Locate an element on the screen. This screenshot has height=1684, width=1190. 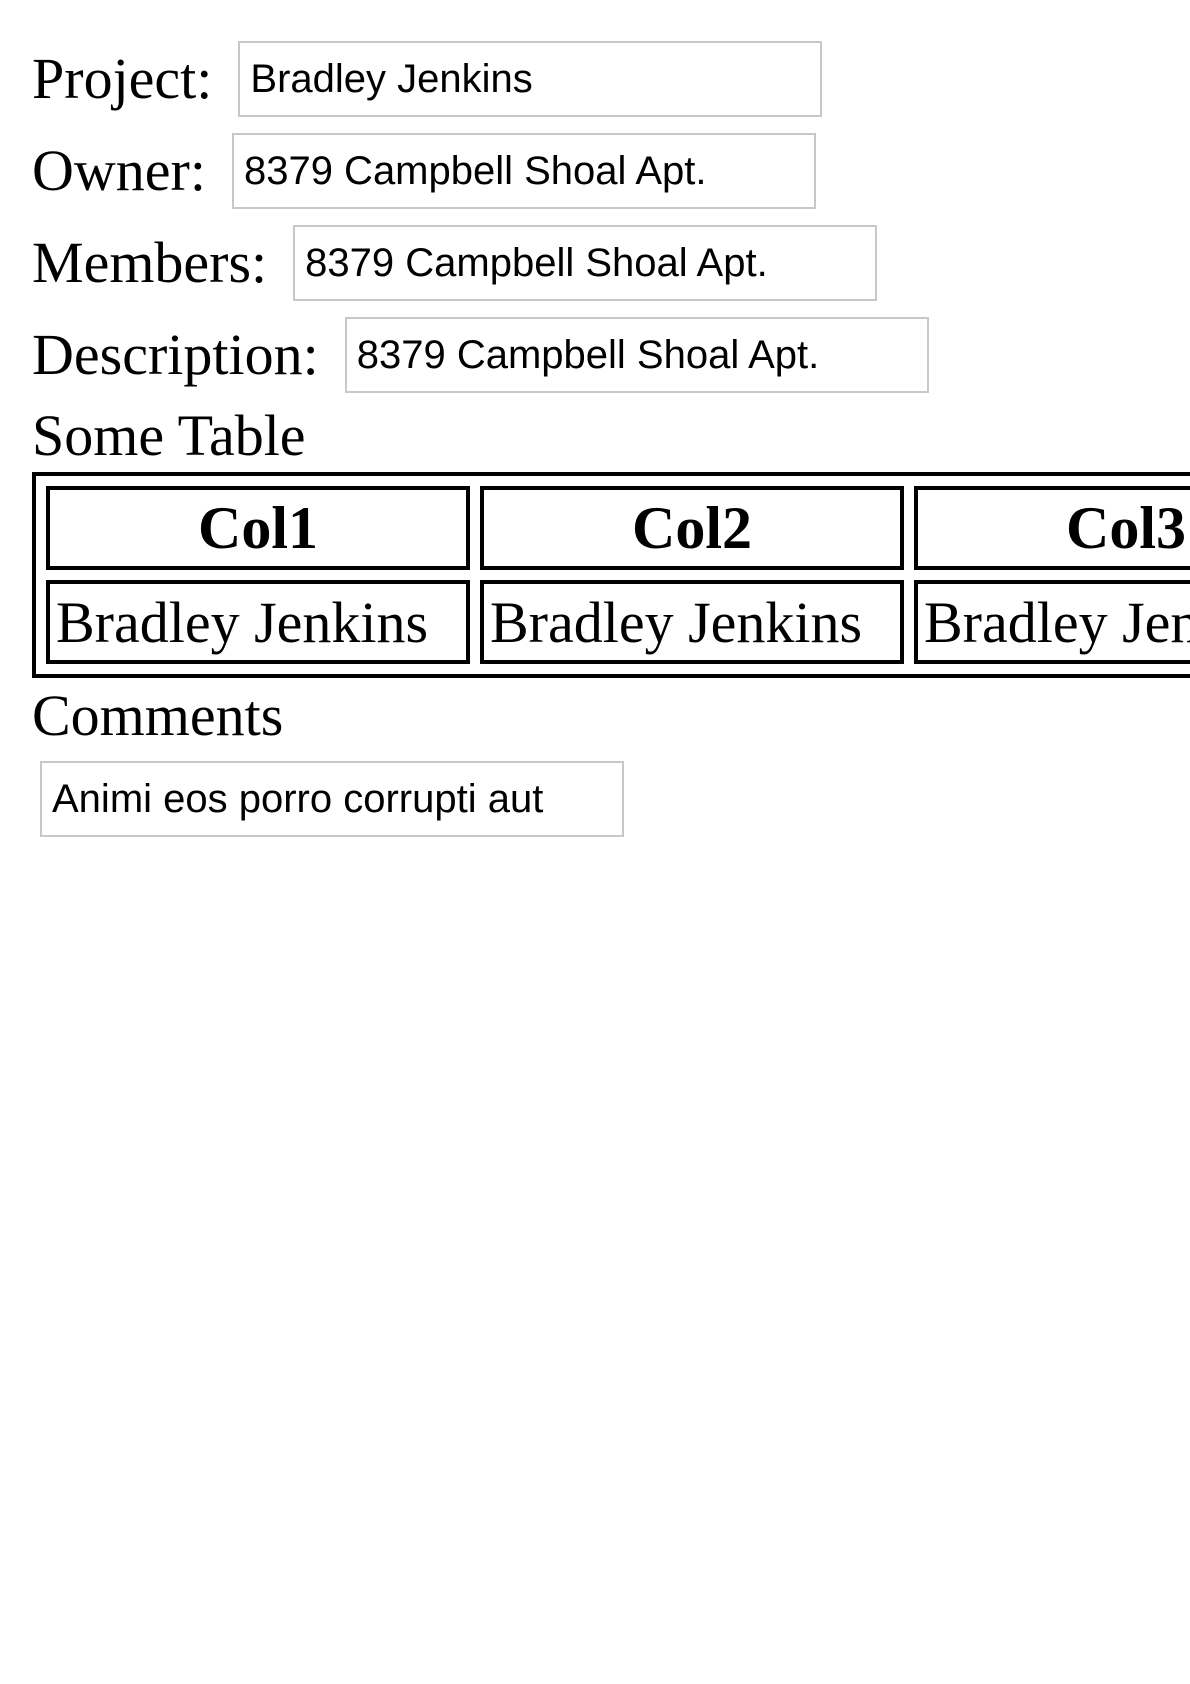
description-row: Description: is located at coordinates (480, 355).